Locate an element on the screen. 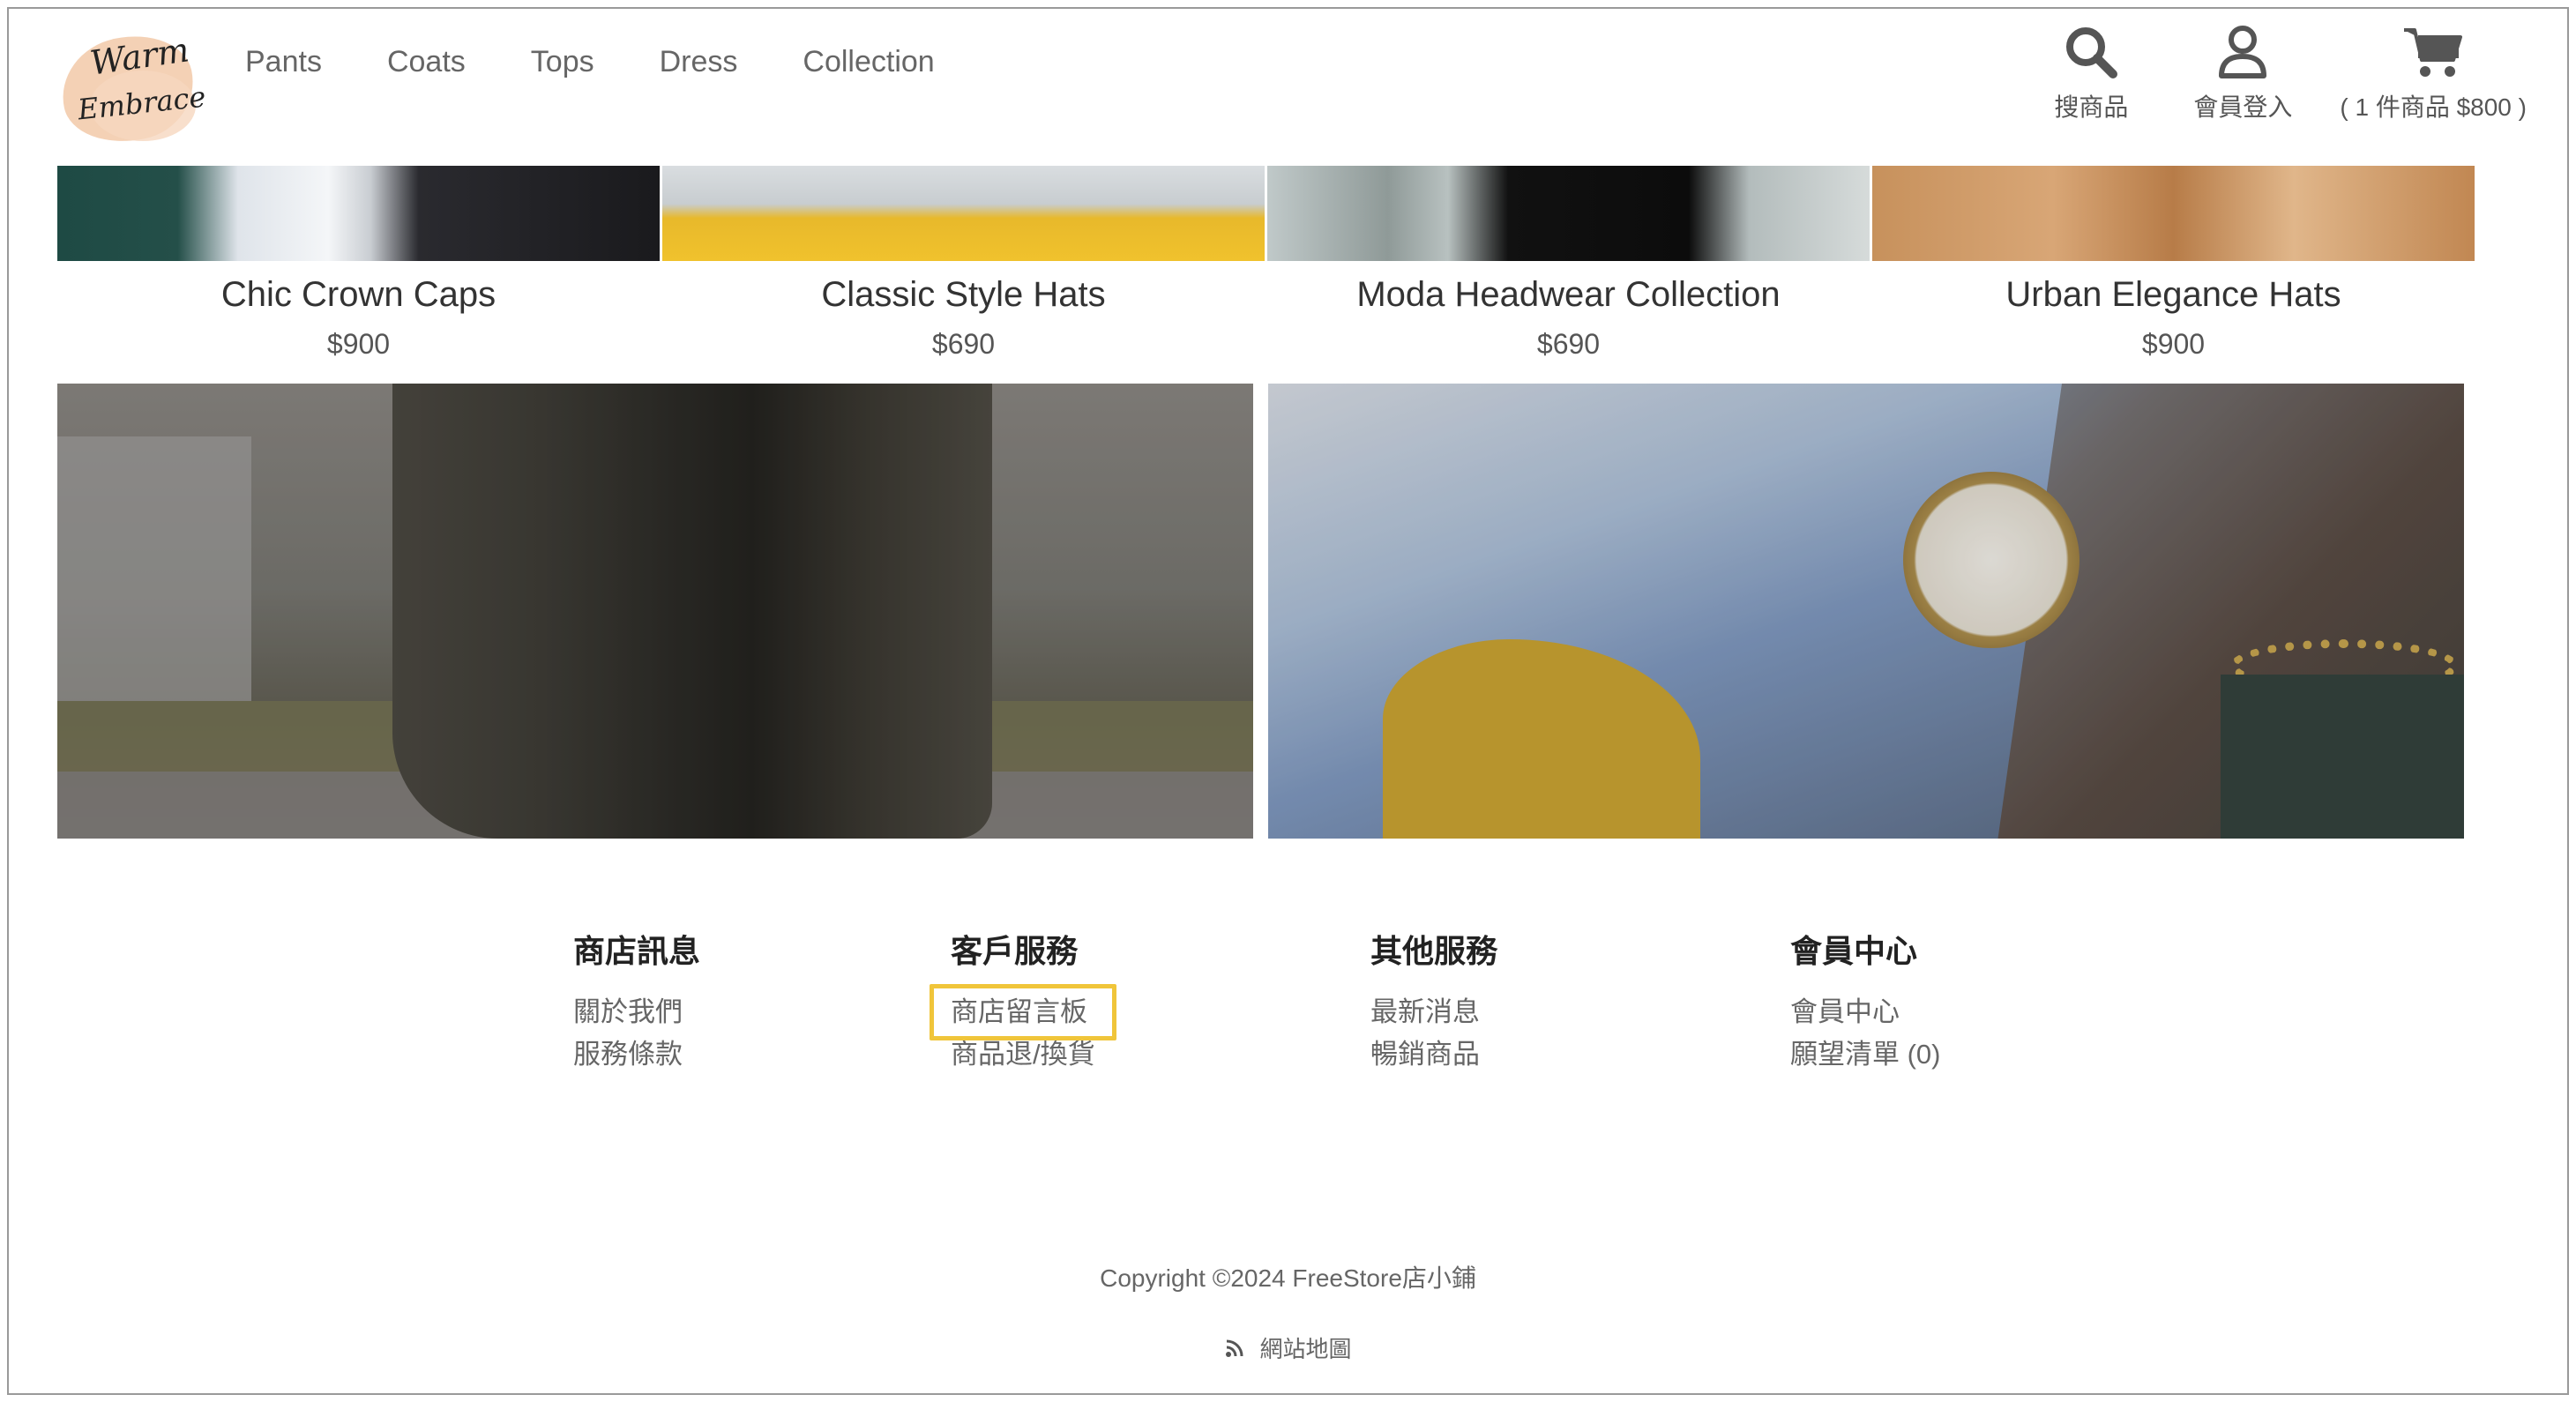 This screenshot has width=2576, height=1402. footer-heading: 商店訊息 is located at coordinates (637, 951).